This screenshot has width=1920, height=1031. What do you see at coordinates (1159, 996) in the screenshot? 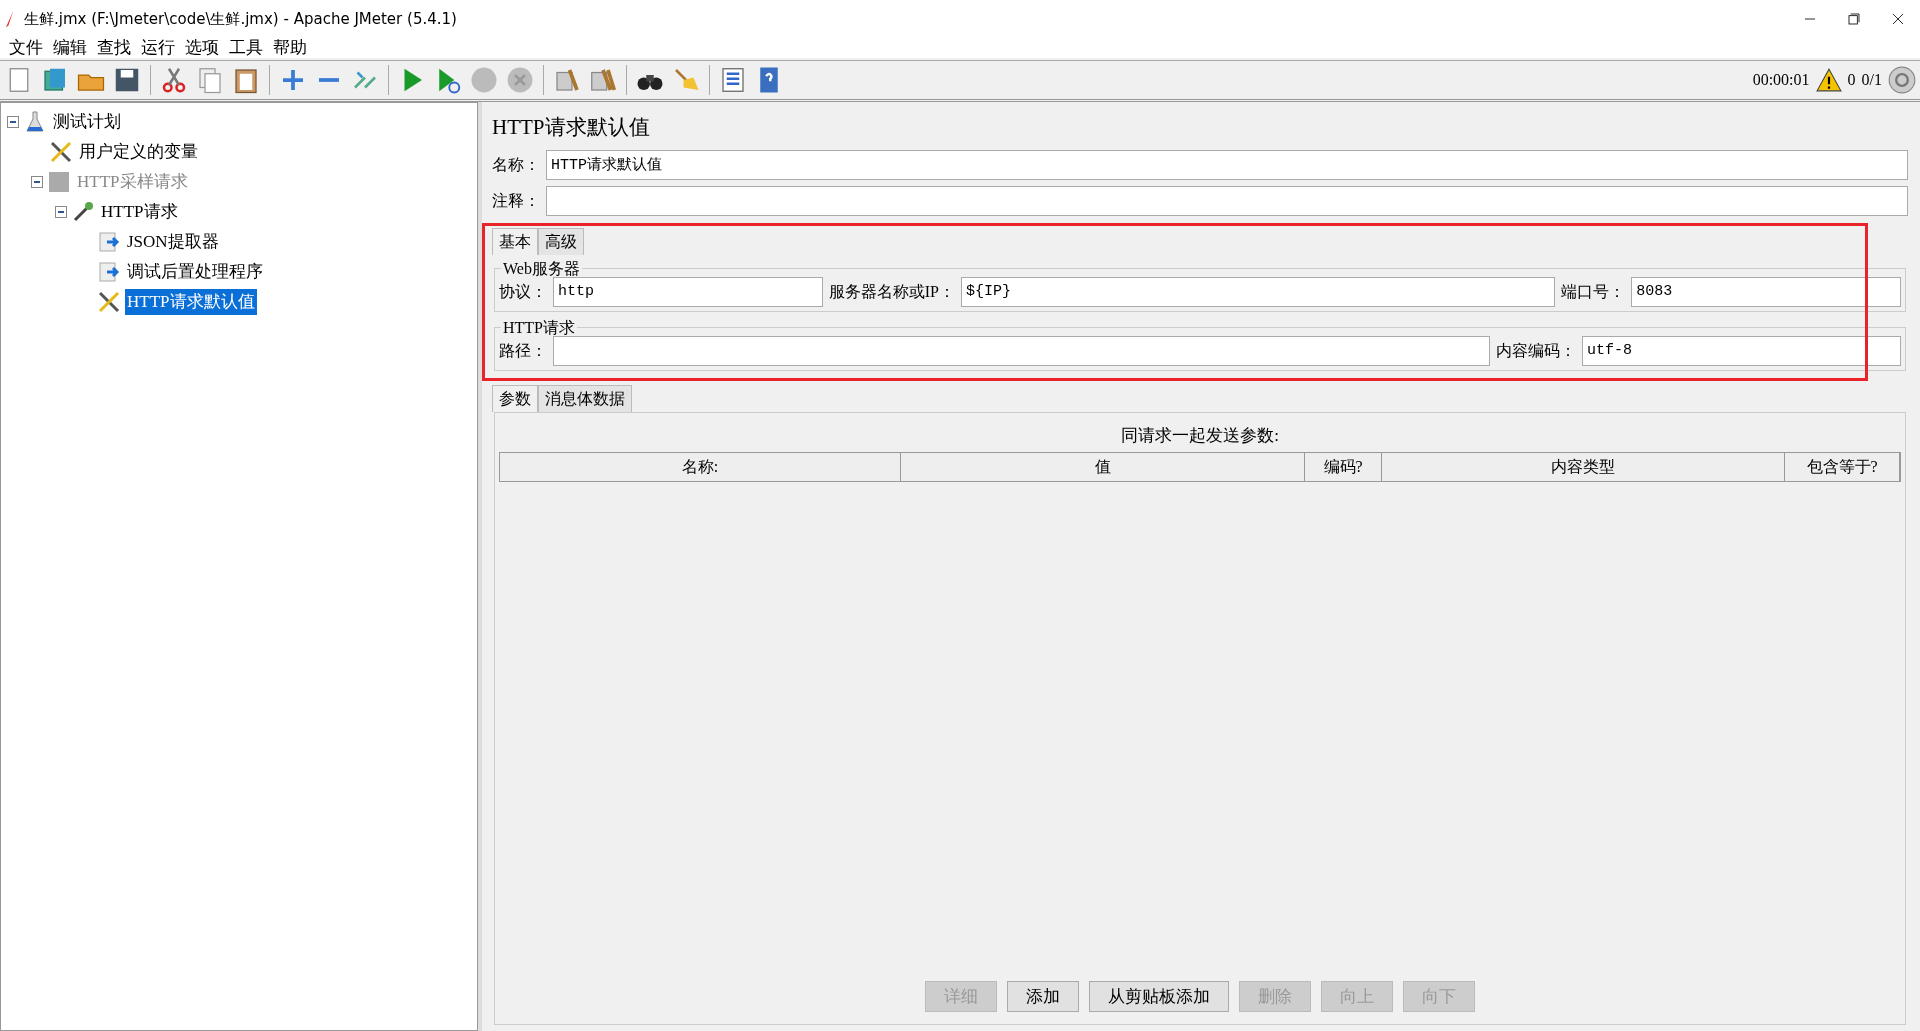
I see `action-button: 从剪贴板添加` at bounding box center [1159, 996].